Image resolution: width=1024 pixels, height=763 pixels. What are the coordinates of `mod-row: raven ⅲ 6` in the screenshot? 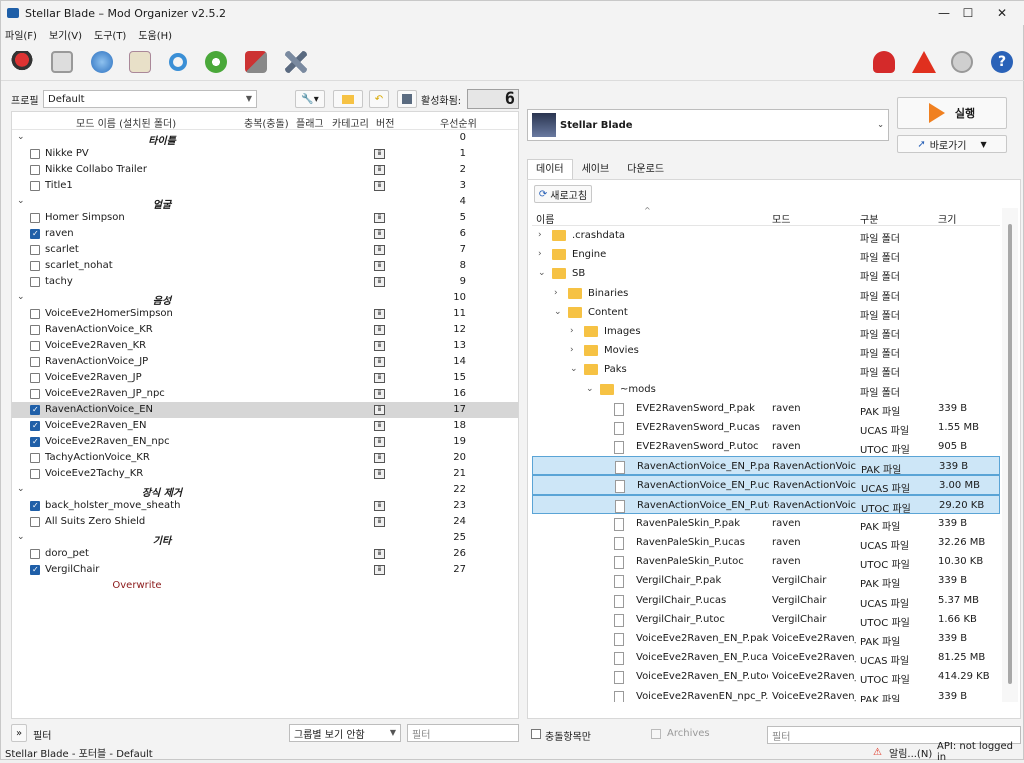 It's located at (265, 234).